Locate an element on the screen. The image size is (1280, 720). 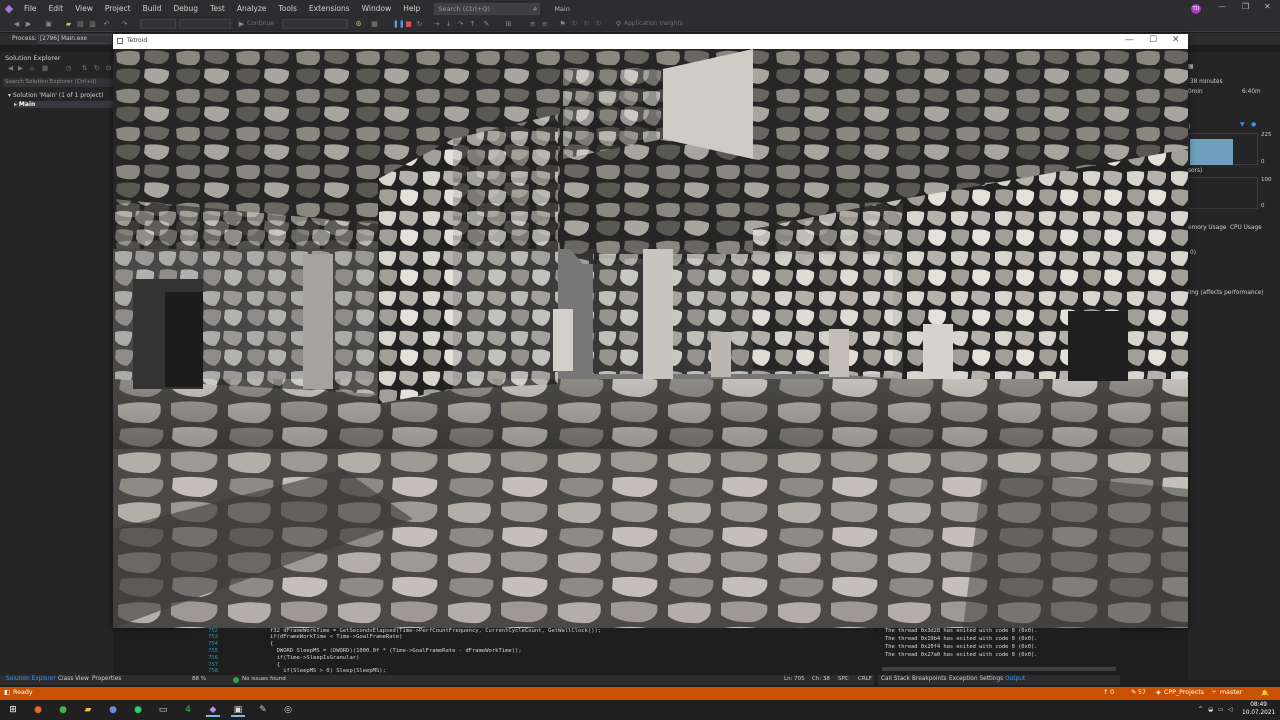
prev-bookmark-icon: ⚐ is located at coordinates (574, 24).